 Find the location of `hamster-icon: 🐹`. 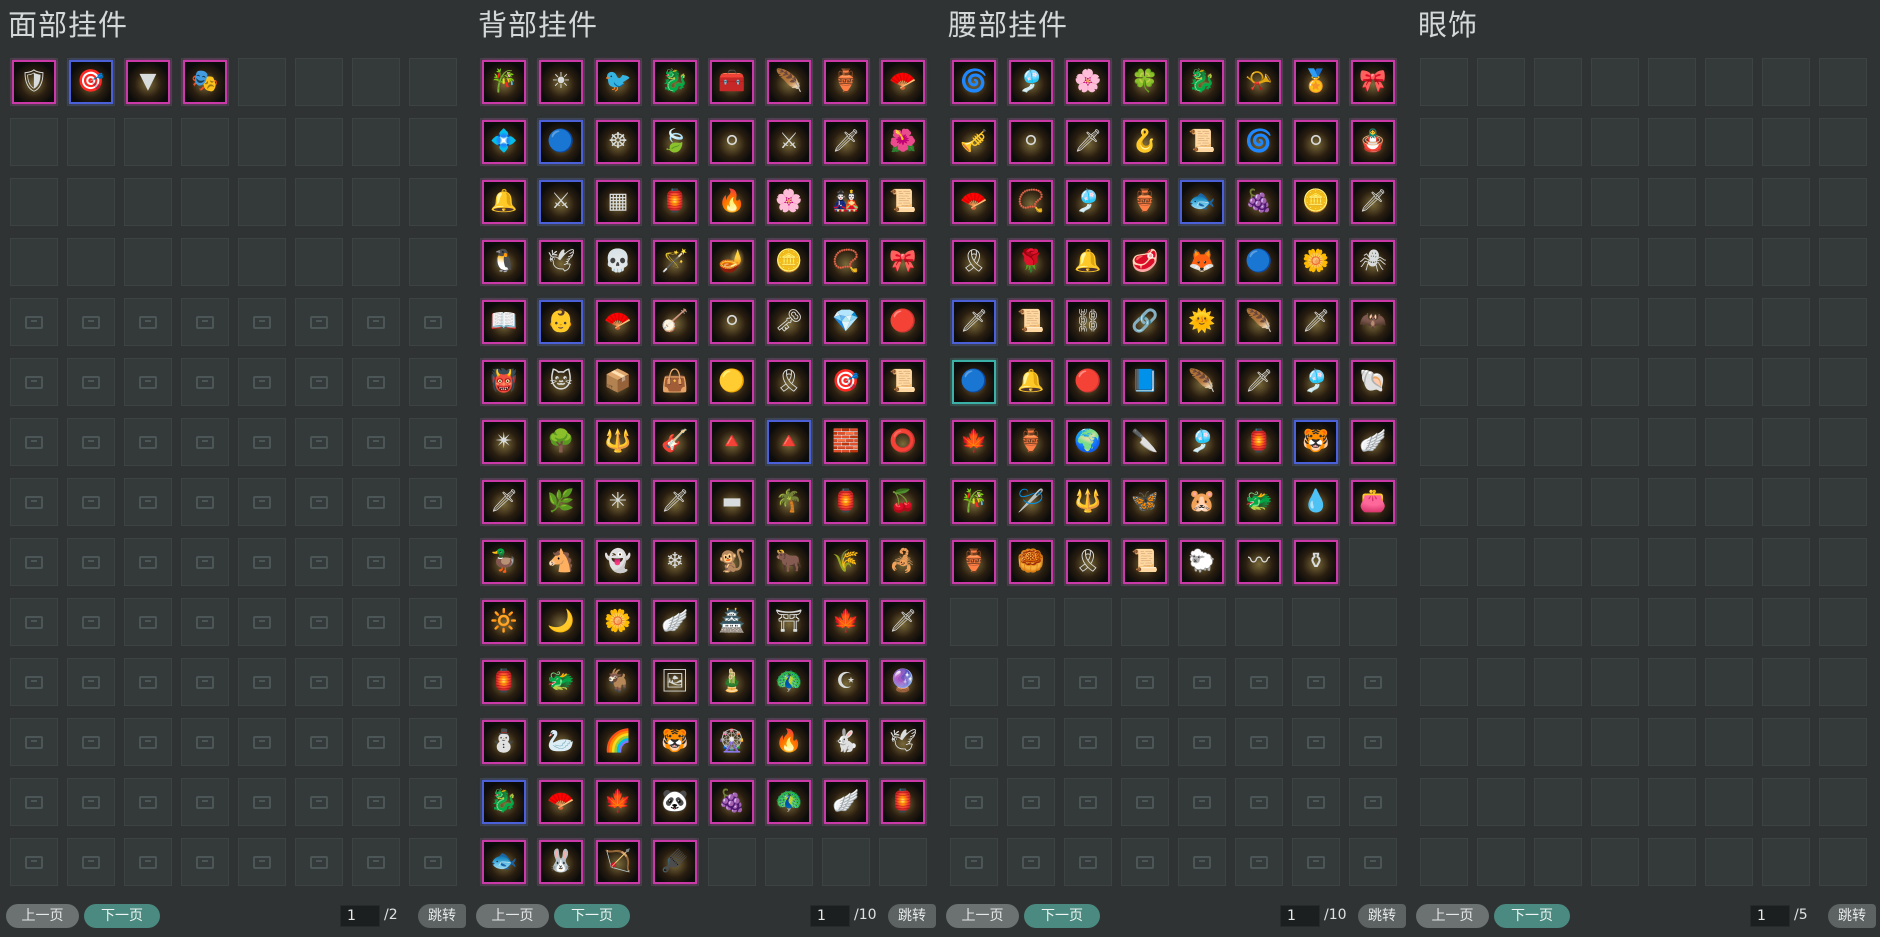

hamster-icon: 🐹 is located at coordinates (1202, 502).